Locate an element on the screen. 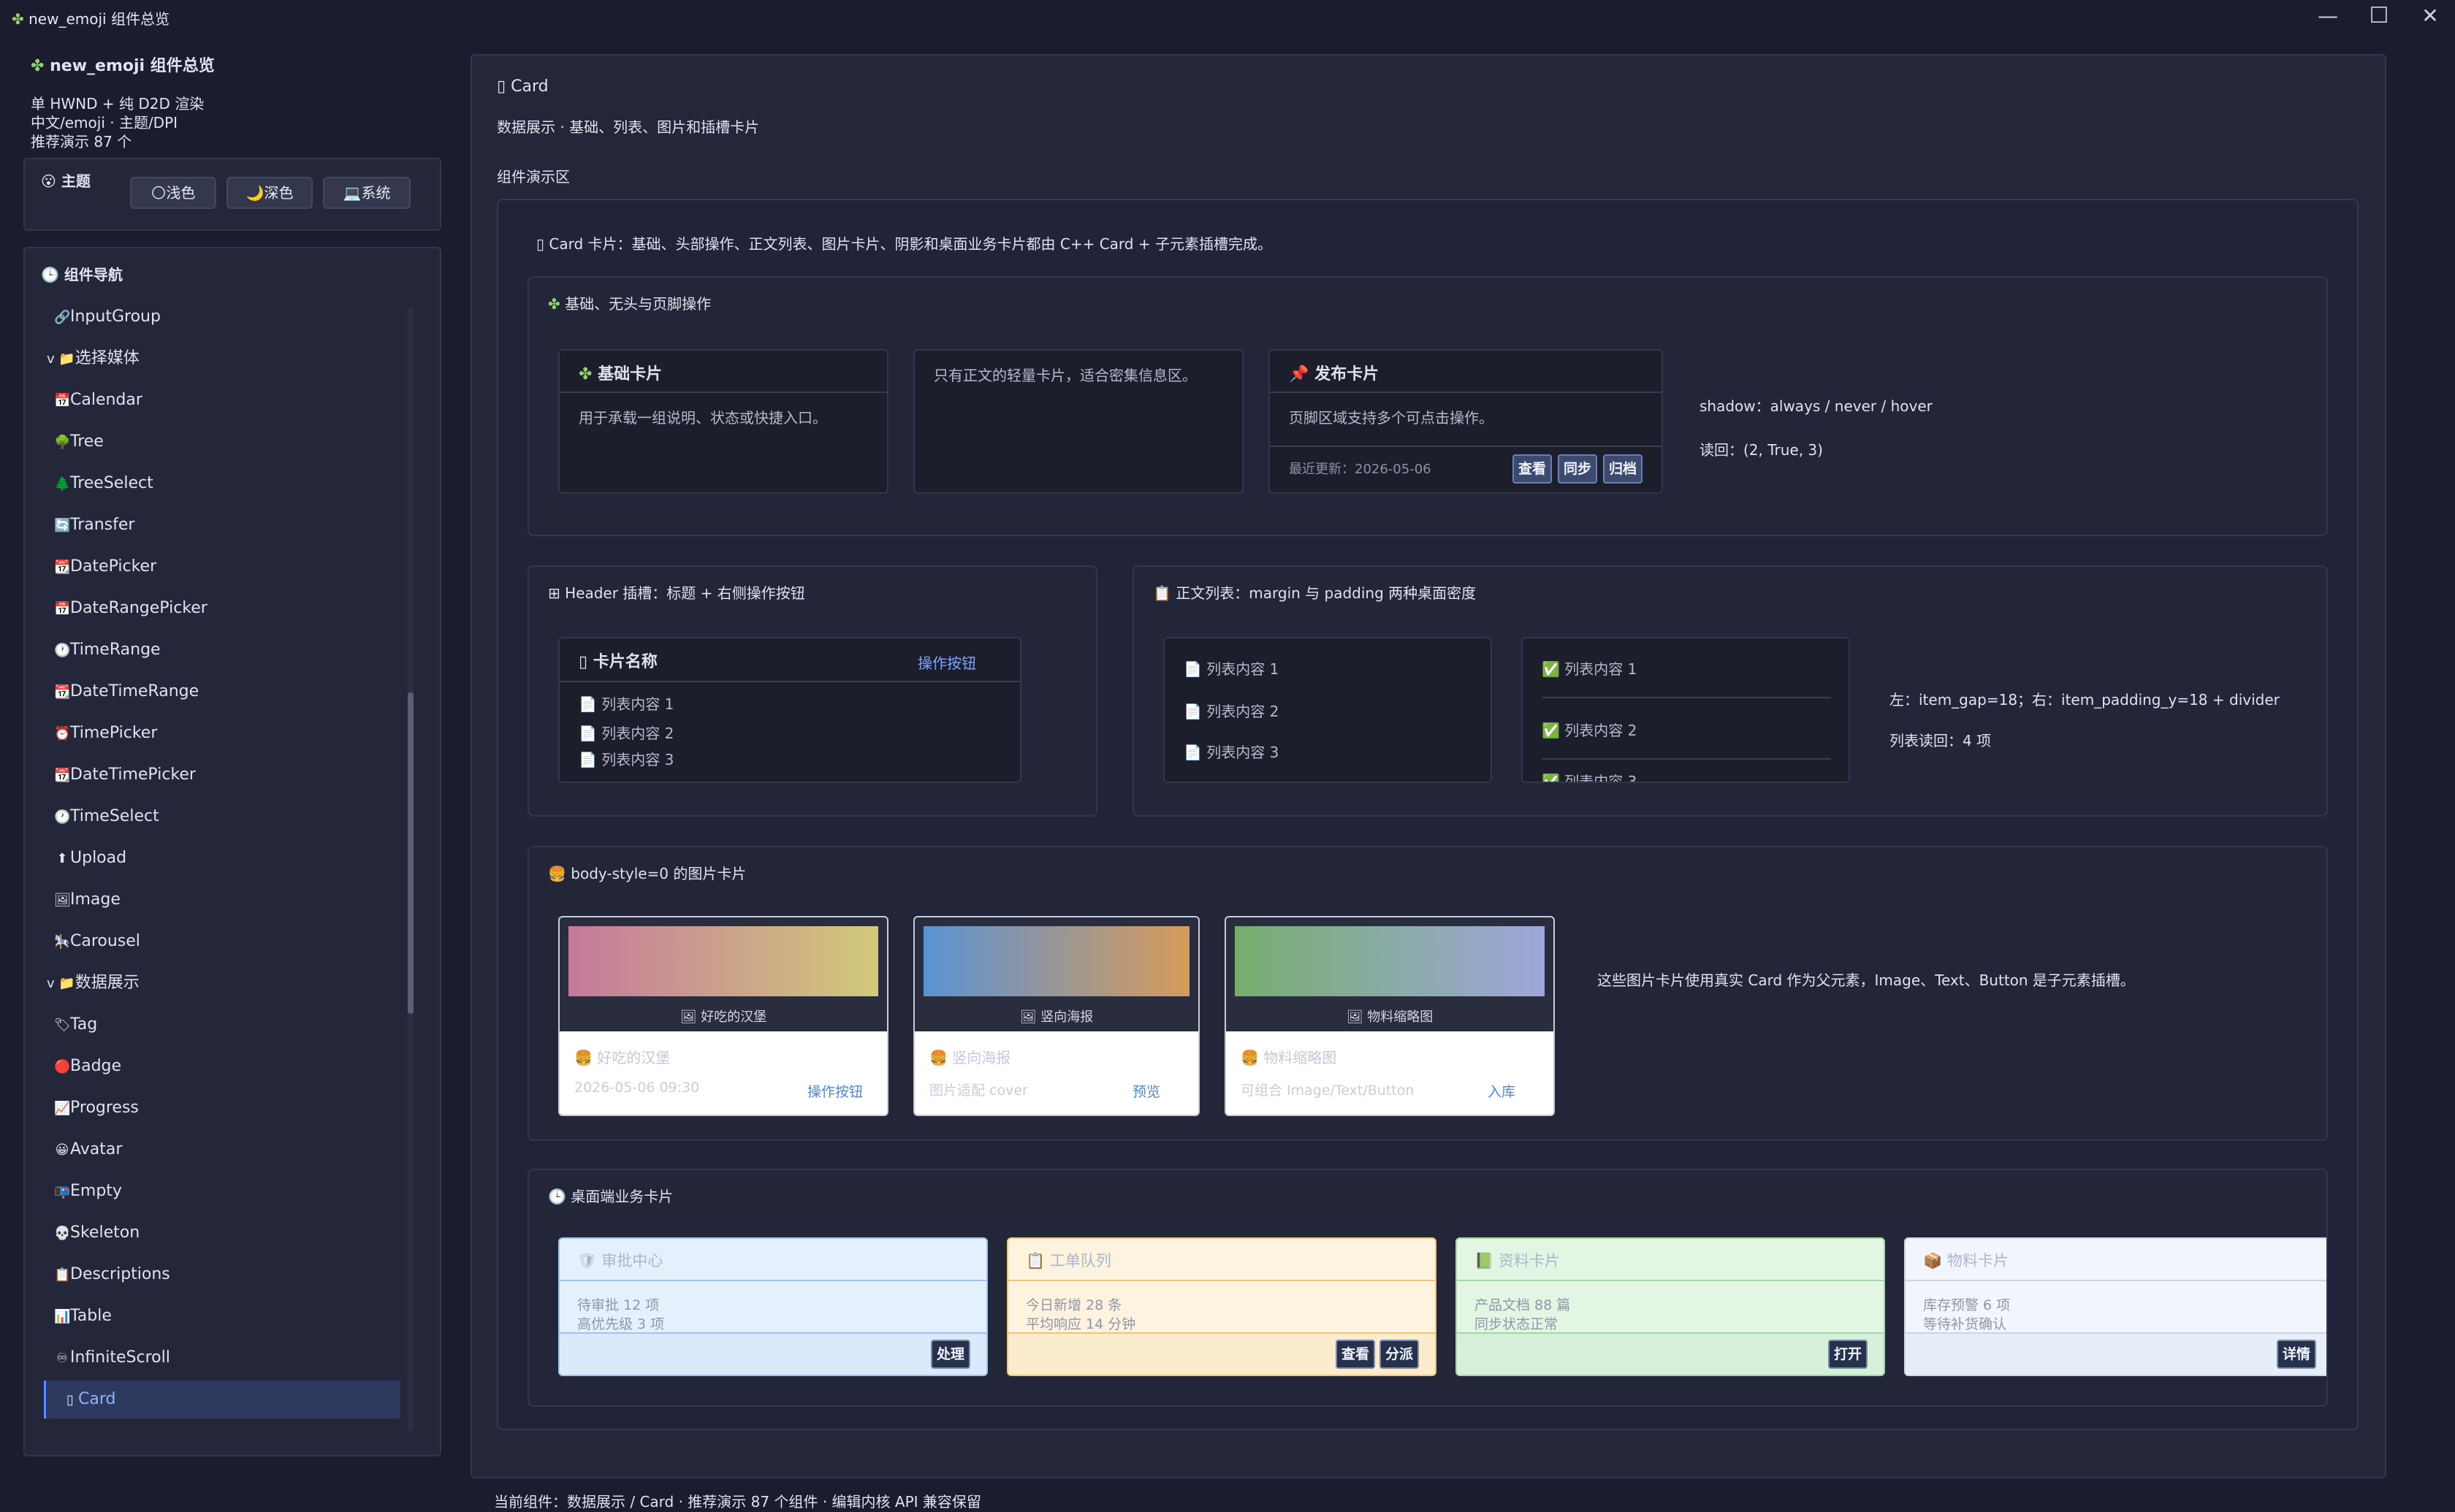  nav-item-label: DatePicker is located at coordinates (113, 566).